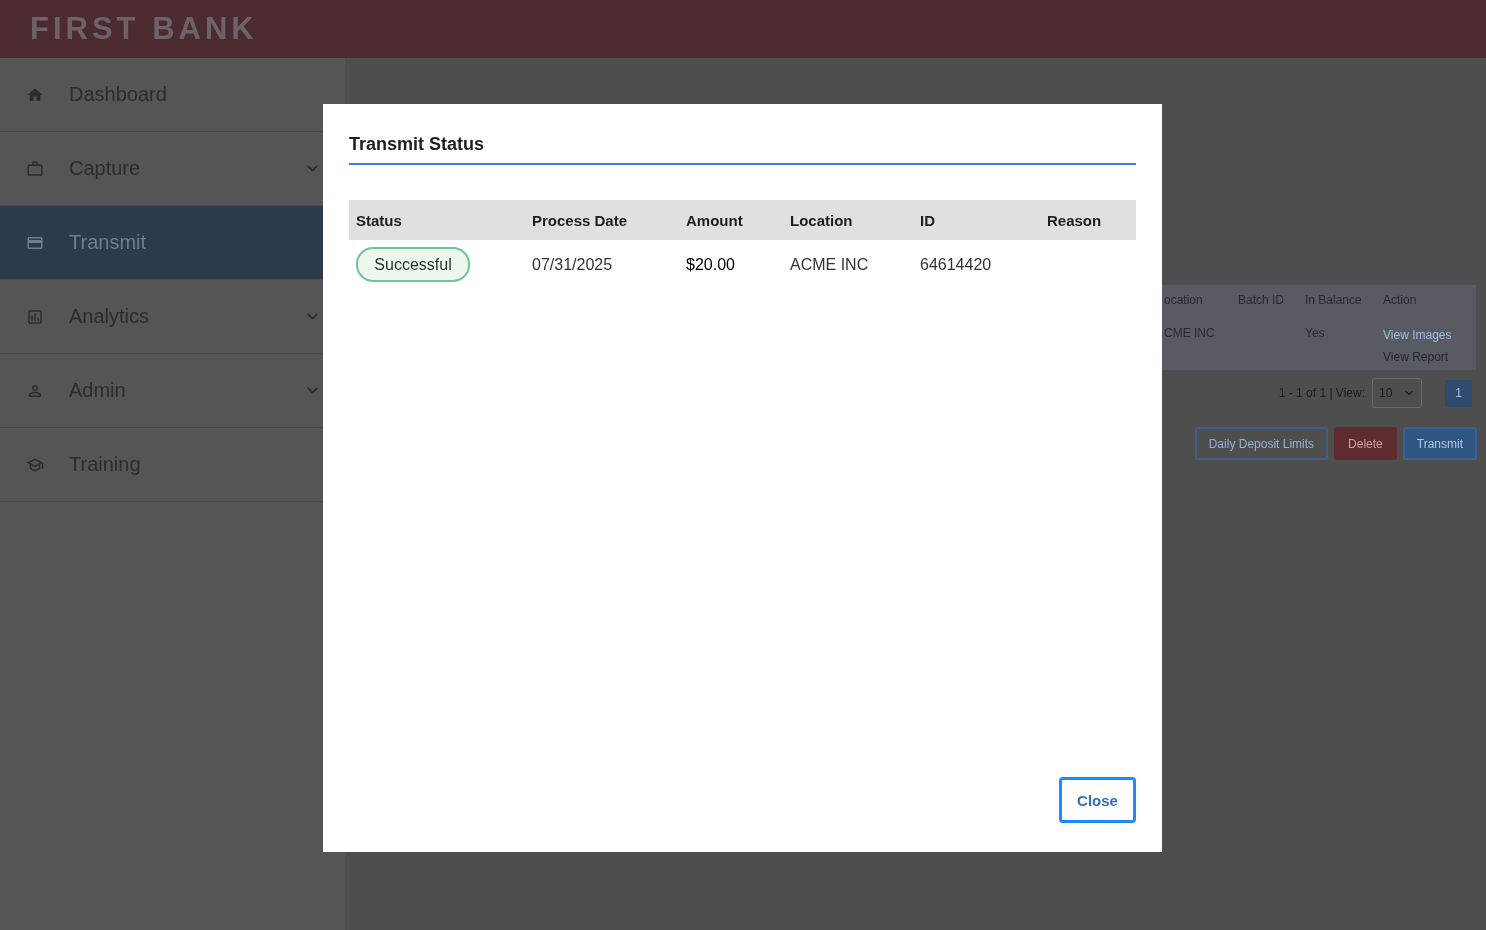 The width and height of the screenshot is (1486, 930). Describe the element at coordinates (711, 264) in the screenshot. I see `table-cell-text: $20.00` at that location.